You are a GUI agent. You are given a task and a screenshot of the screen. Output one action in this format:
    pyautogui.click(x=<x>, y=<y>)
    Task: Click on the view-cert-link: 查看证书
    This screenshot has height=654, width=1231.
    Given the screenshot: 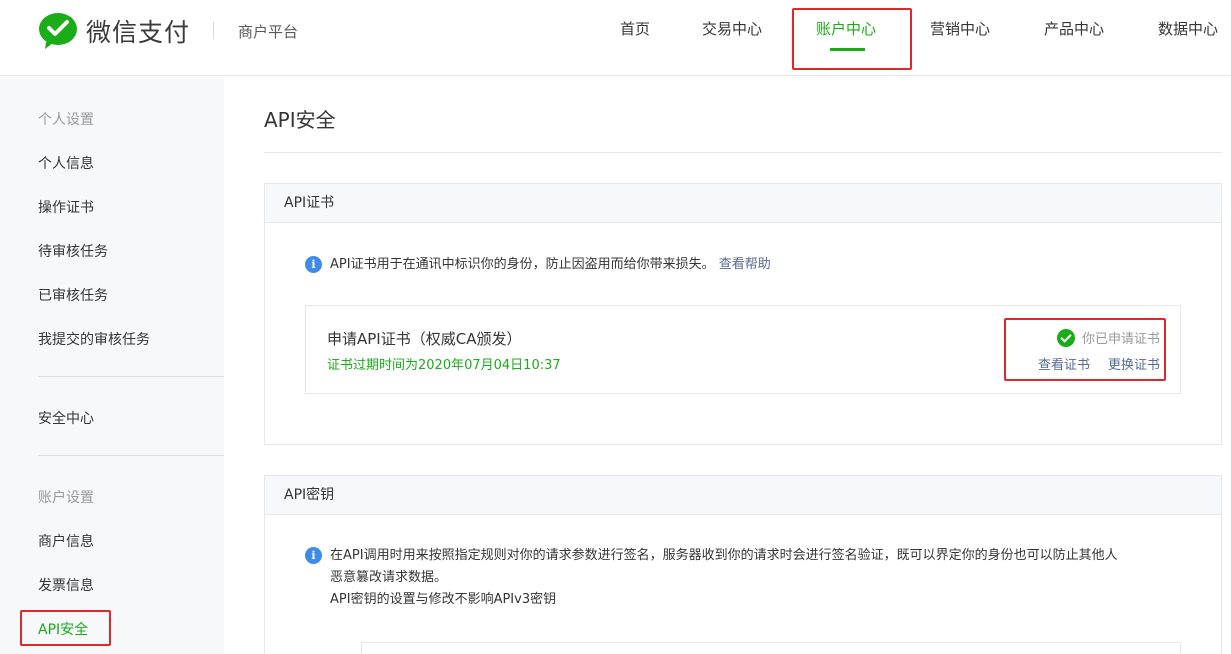 What is the action you would take?
    pyautogui.click(x=1064, y=365)
    